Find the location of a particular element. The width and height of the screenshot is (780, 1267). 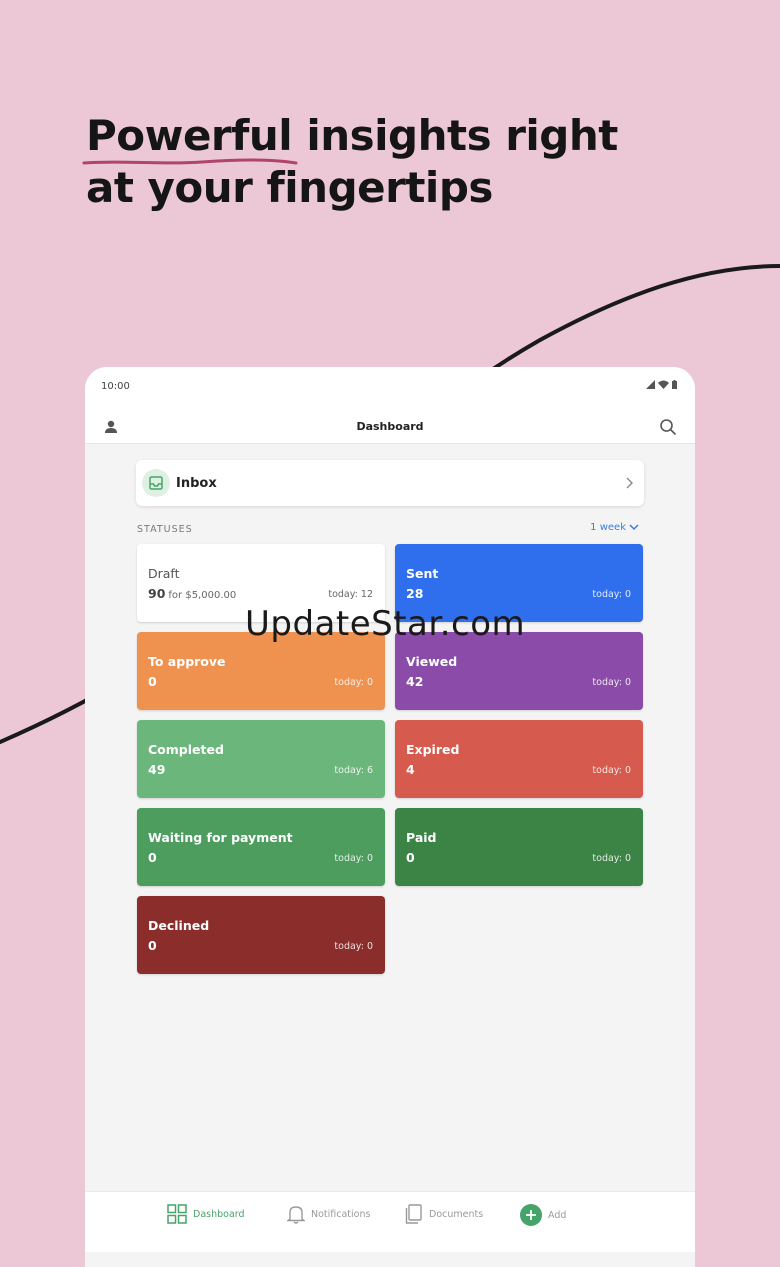

headline-underlined-word: Powerful is located at coordinates (190, 137).